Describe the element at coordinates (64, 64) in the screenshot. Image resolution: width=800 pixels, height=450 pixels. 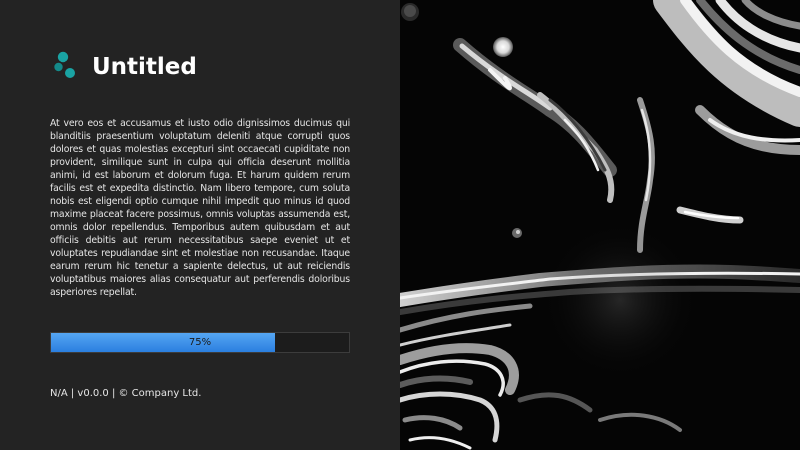
I see `molecule-dots-icon` at that location.